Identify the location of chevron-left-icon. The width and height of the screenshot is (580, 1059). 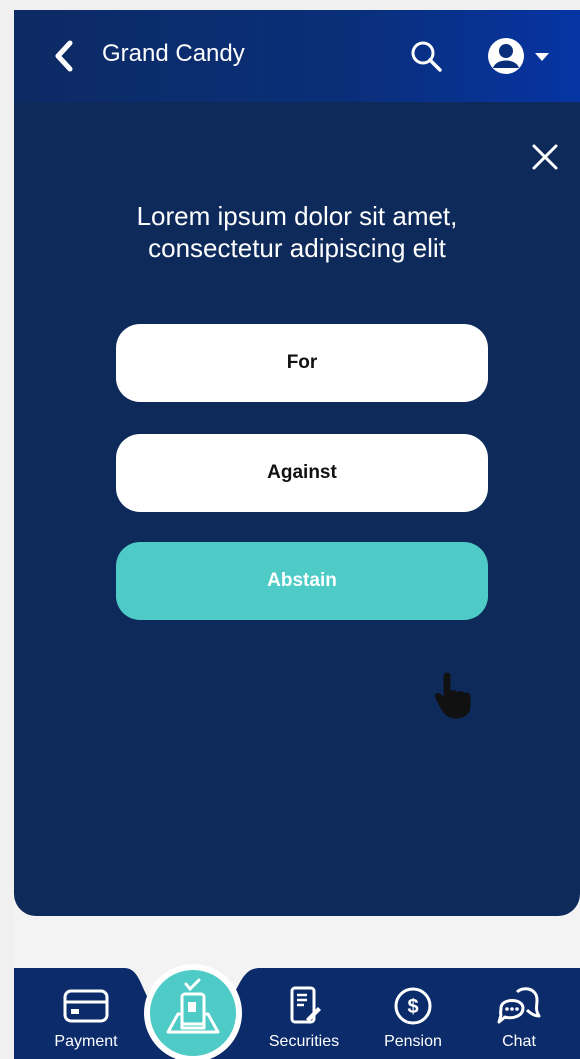
(64, 56).